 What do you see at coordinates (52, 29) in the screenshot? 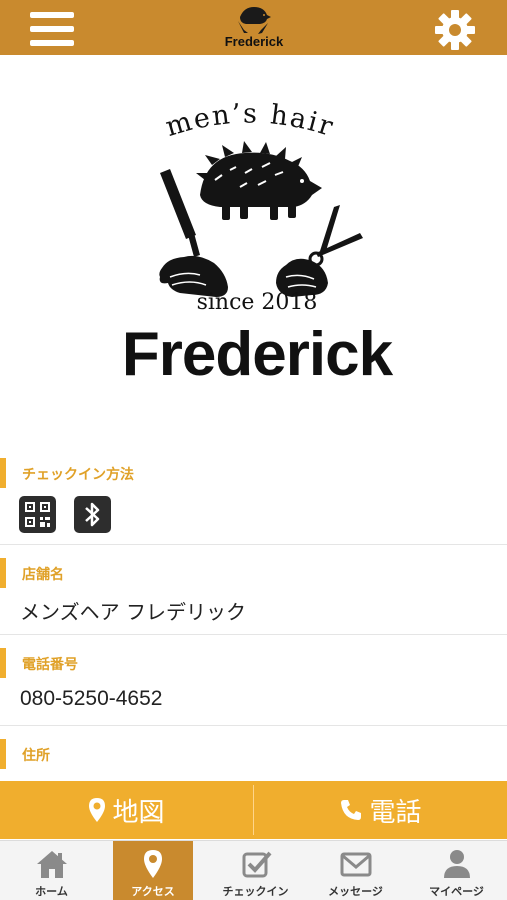
I see `menu-button` at bounding box center [52, 29].